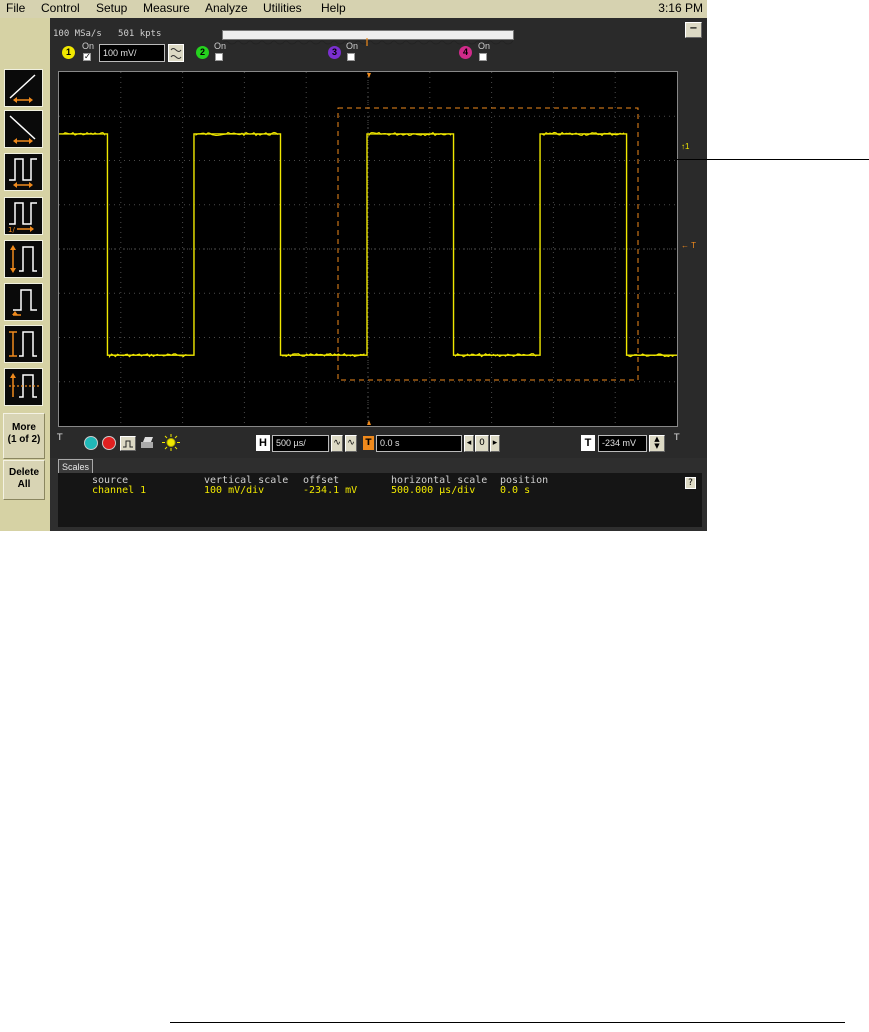  Describe the element at coordinates (469, 443) in the screenshot. I see `delay-left-button: ◂` at that location.